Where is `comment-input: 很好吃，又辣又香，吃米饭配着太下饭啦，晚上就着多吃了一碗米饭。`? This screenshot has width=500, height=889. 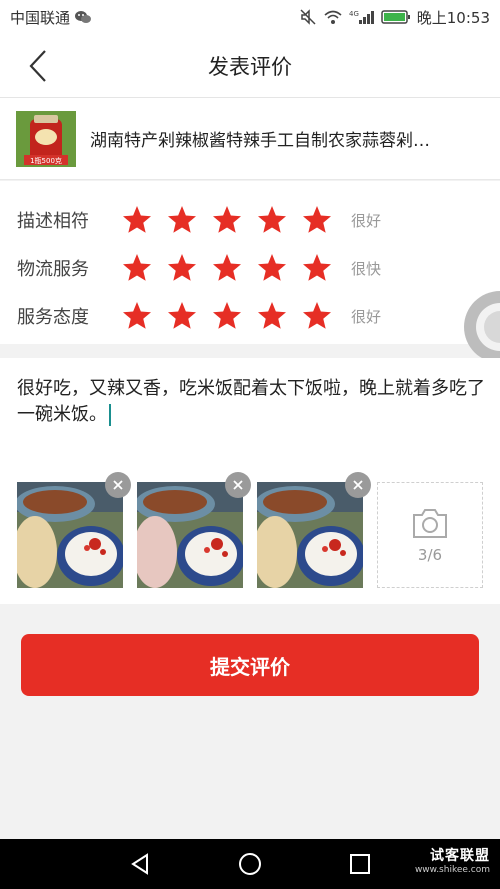
comment-input: 很好吃，又辣又香，吃米饭配着太下饭啦，晚上就着多吃了一碗米饭。 is located at coordinates (252, 402).